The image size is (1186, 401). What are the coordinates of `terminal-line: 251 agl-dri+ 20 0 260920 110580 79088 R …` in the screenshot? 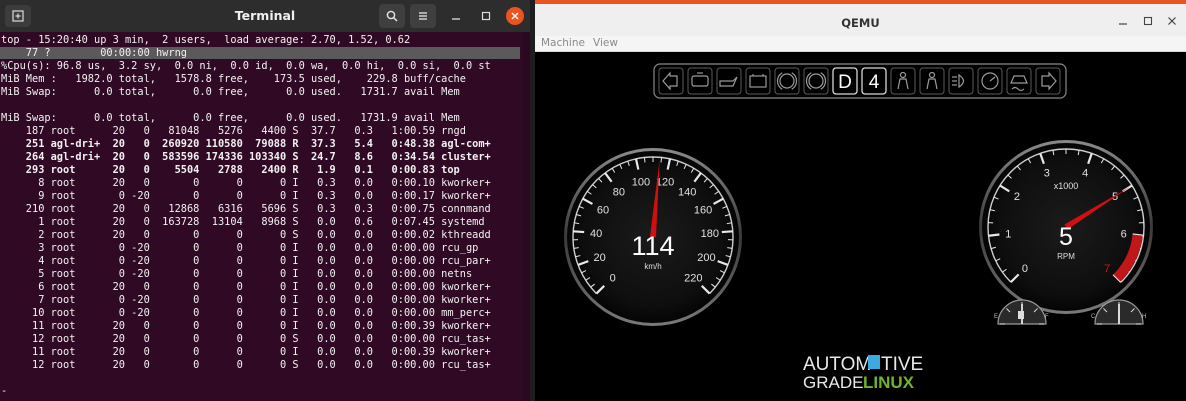 It's located at (246, 144).